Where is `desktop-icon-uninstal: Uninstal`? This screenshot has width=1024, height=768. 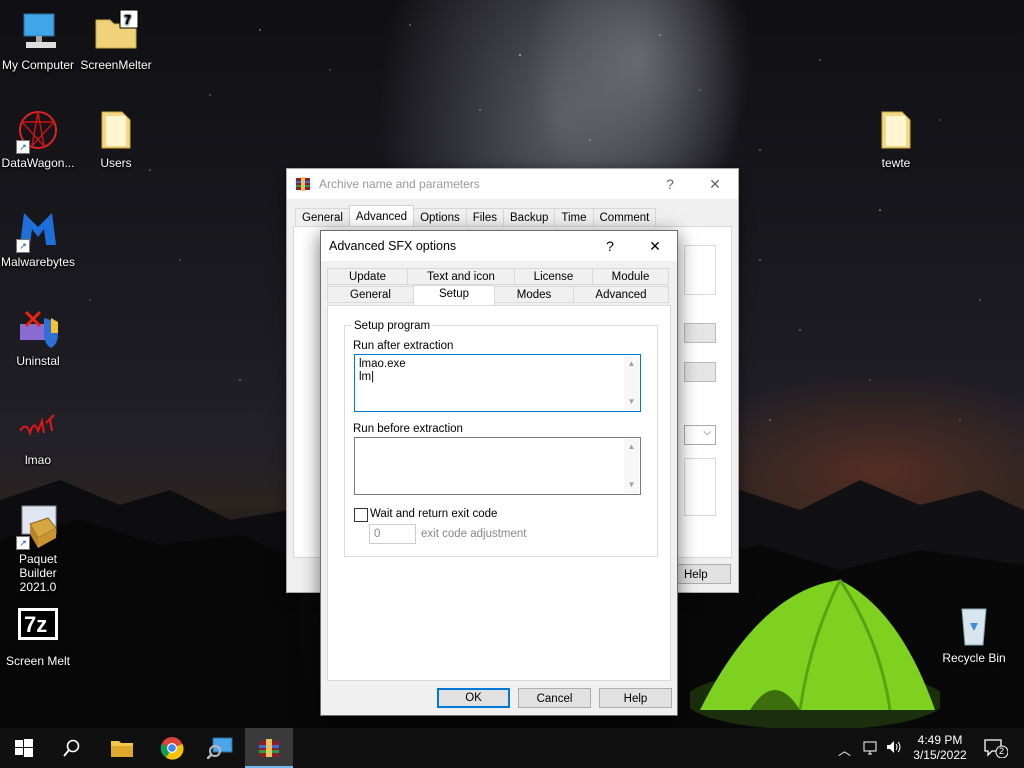 desktop-icon-uninstal: Uninstal is located at coordinates (38, 336).